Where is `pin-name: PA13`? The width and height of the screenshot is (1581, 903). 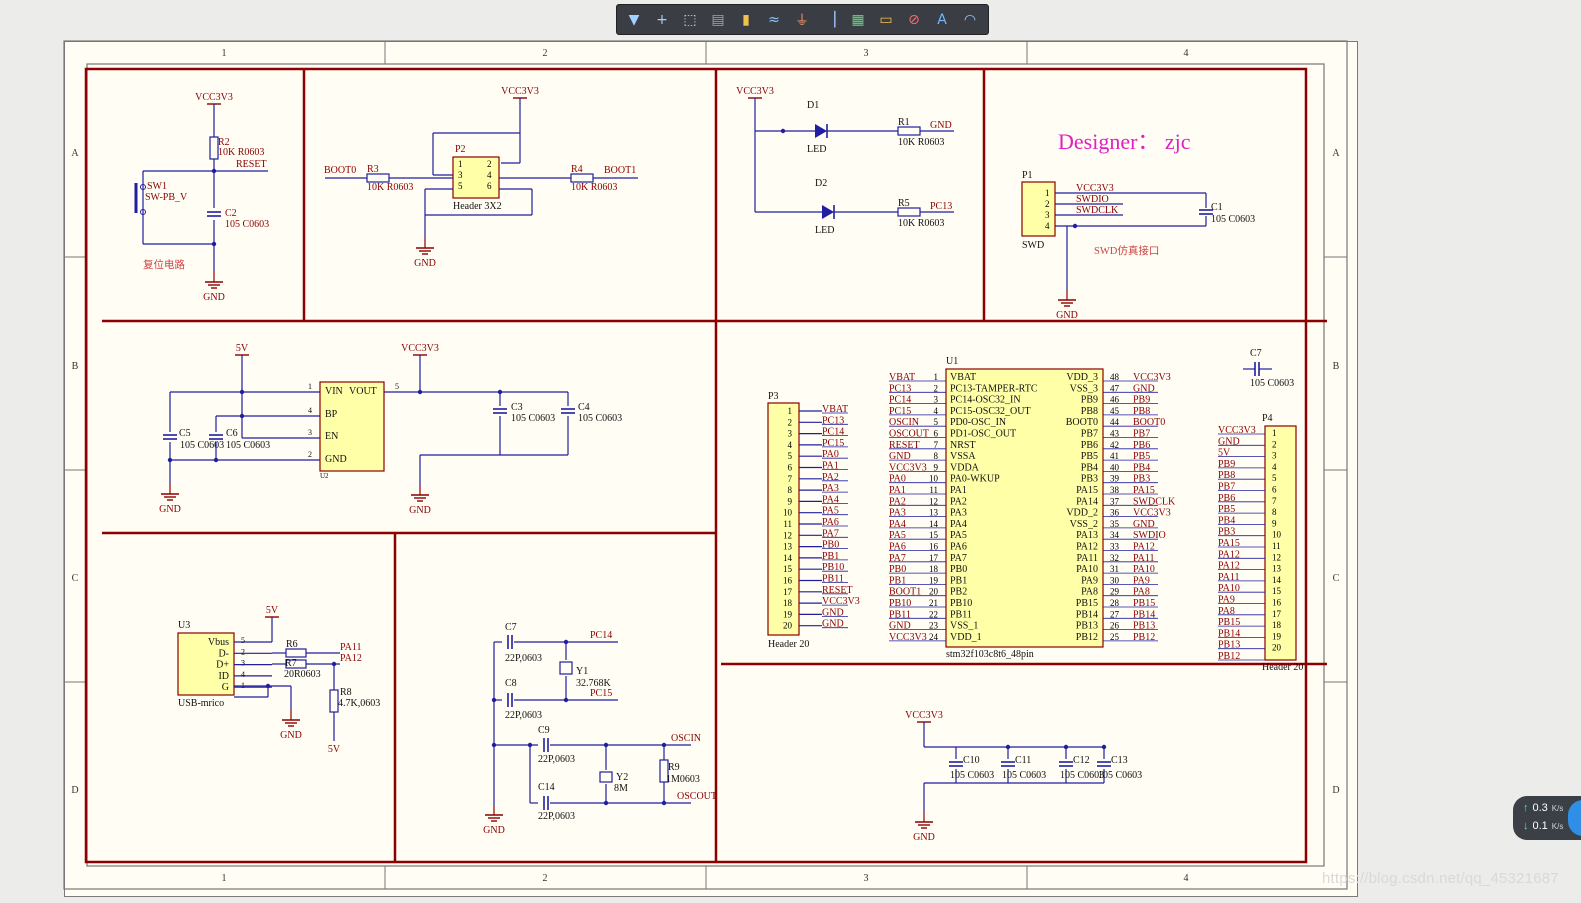
pin-name: PA13 is located at coordinates (1087, 535).